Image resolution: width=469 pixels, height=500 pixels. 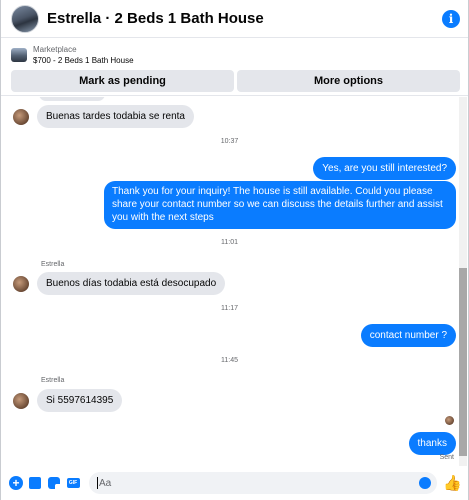 What do you see at coordinates (73, 483) in the screenshot?
I see `gif-icon: GIF` at bounding box center [73, 483].